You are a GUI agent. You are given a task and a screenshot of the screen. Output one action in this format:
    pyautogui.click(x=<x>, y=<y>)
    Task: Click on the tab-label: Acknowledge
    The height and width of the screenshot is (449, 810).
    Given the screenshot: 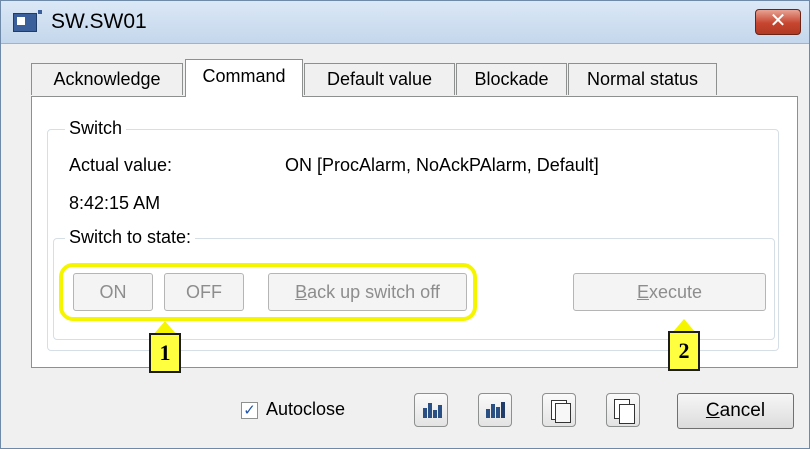 What is the action you would take?
    pyautogui.click(x=107, y=79)
    